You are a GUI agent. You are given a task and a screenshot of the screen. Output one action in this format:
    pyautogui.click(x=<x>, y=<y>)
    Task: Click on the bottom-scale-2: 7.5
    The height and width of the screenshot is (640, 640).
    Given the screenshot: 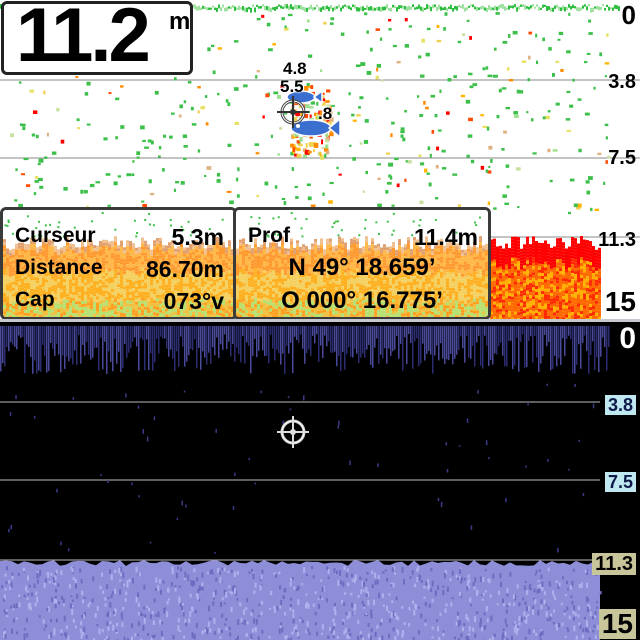 What is the action you would take?
    pyautogui.click(x=620, y=482)
    